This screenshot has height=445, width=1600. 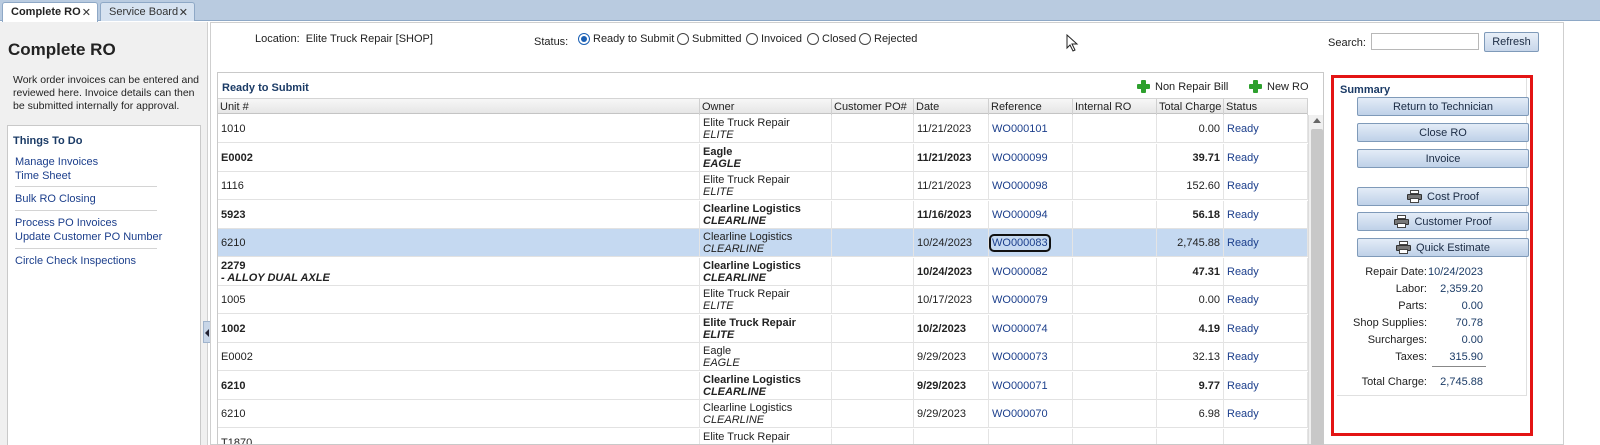 I want to click on link-process-po-invoices: Process PO Invoices, so click(x=66, y=223).